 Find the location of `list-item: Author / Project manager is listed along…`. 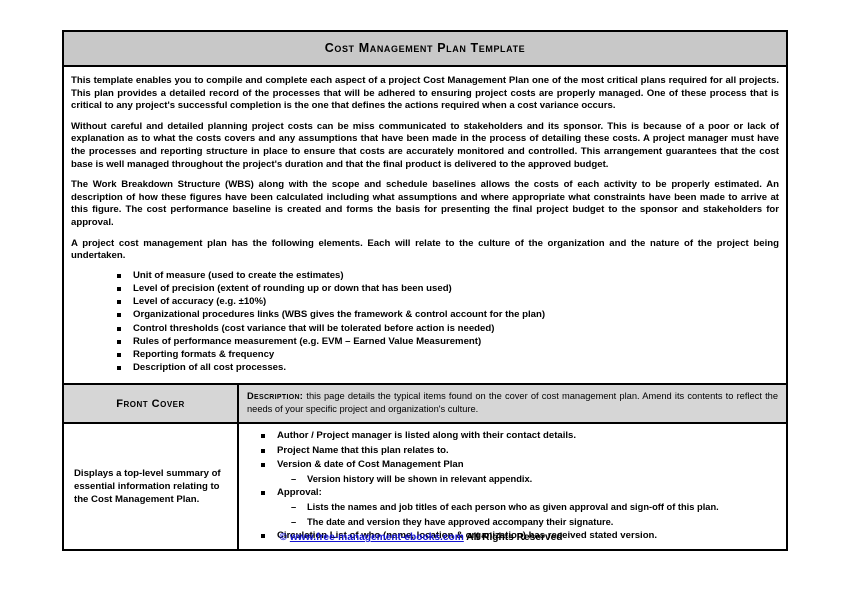

list-item: Author / Project manager is listed along… is located at coordinates (519, 436).